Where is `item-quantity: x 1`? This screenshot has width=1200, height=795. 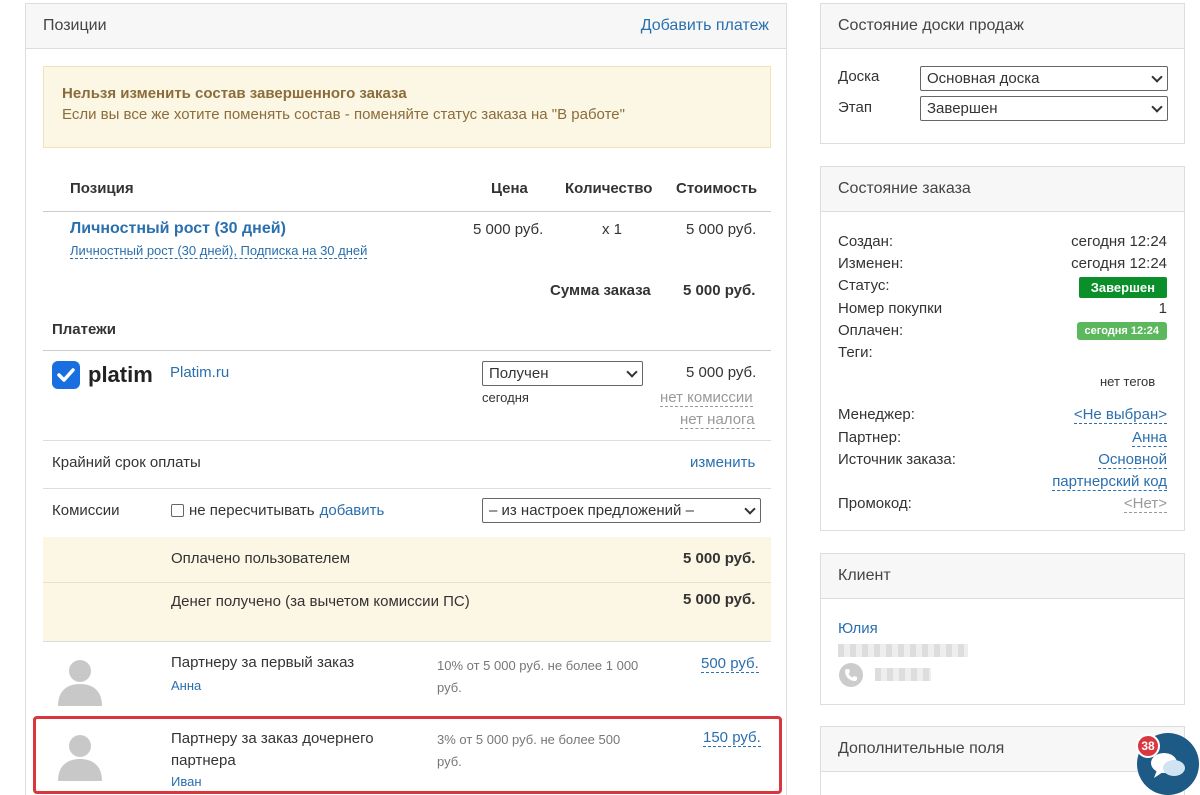 item-quantity: x 1 is located at coordinates (612, 229).